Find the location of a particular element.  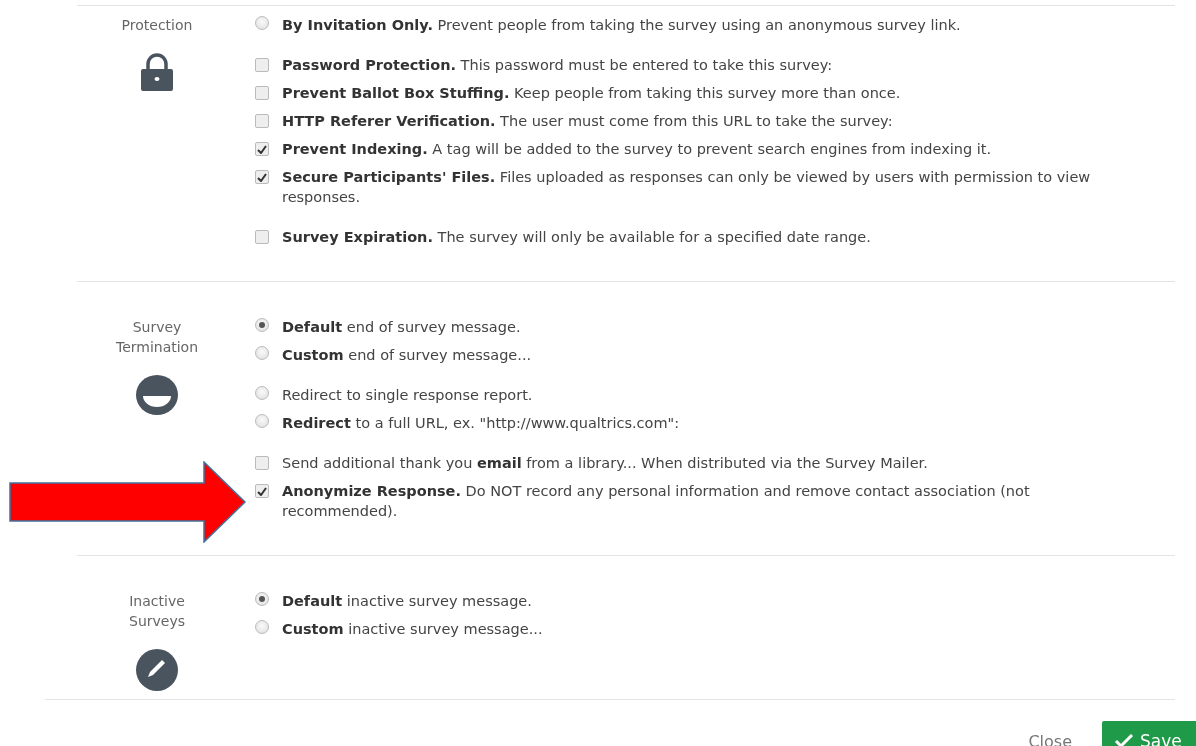

option-label: By Invitation Only. Prevent people from taking the survey using an anonymous survey link. is located at coordinates (621, 25).